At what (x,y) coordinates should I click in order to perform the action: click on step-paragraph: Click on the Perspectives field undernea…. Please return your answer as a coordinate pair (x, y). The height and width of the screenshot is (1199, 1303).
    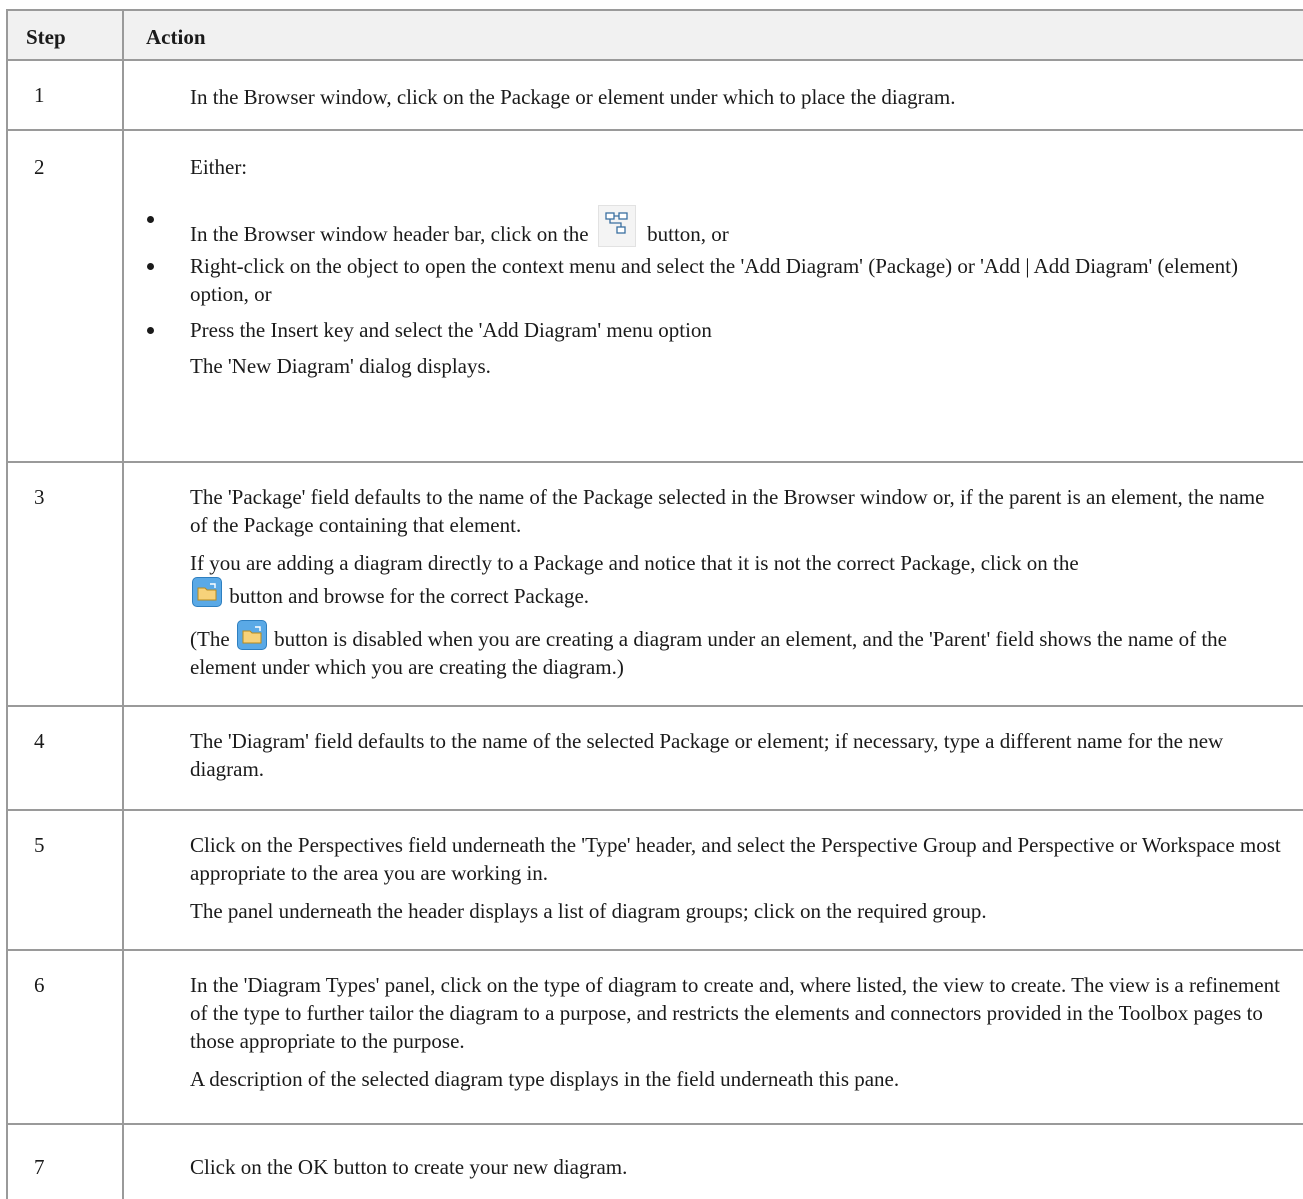
    Looking at the image, I should click on (735, 859).